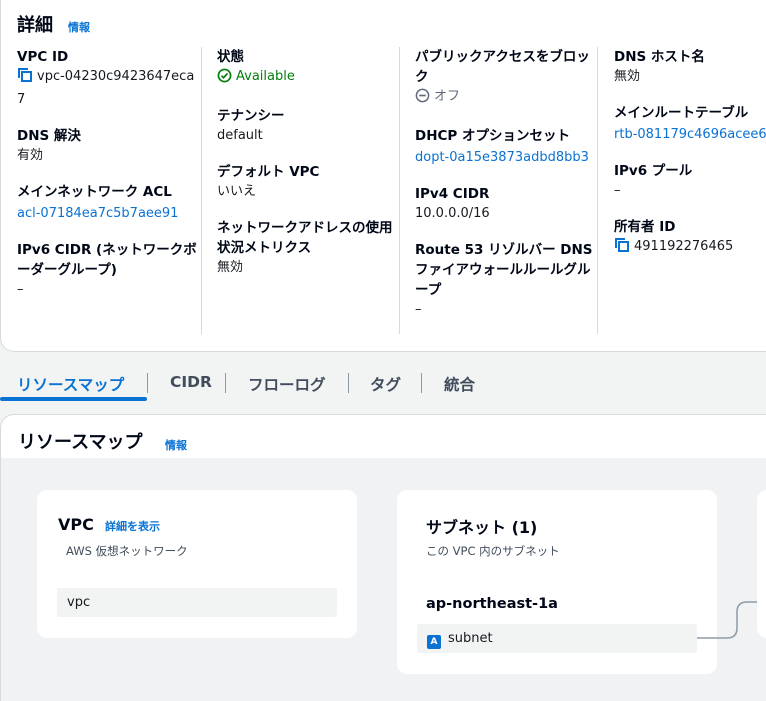 This screenshot has height=701, width=766. What do you see at coordinates (132, 526) in the screenshot?
I see `view-details-link: 詳細を表示` at bounding box center [132, 526].